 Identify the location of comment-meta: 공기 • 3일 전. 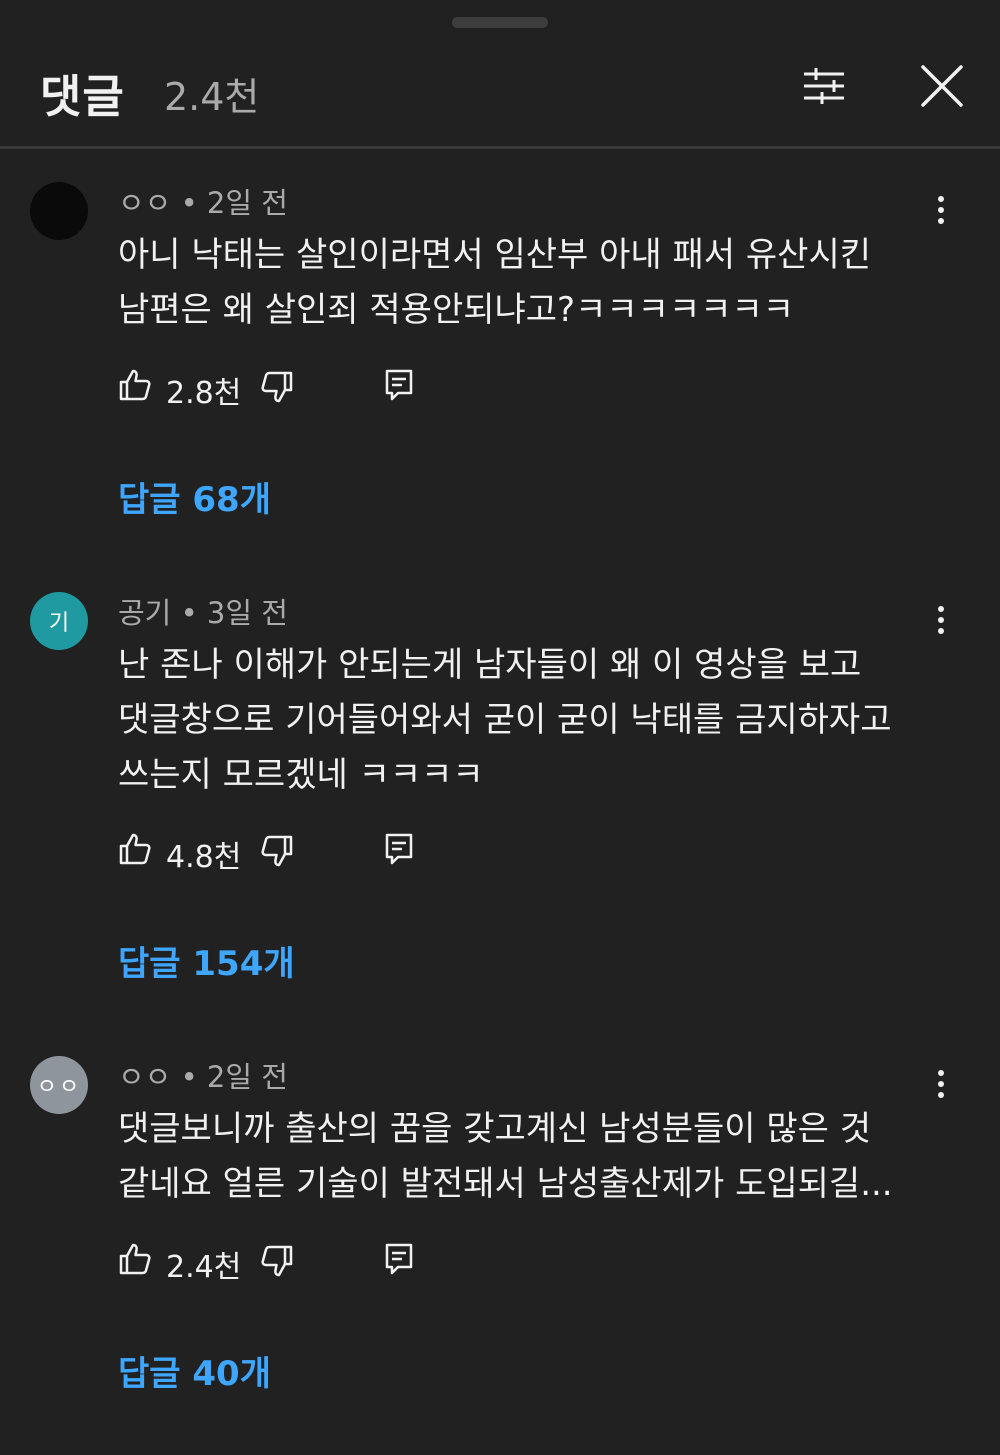
(203, 611).